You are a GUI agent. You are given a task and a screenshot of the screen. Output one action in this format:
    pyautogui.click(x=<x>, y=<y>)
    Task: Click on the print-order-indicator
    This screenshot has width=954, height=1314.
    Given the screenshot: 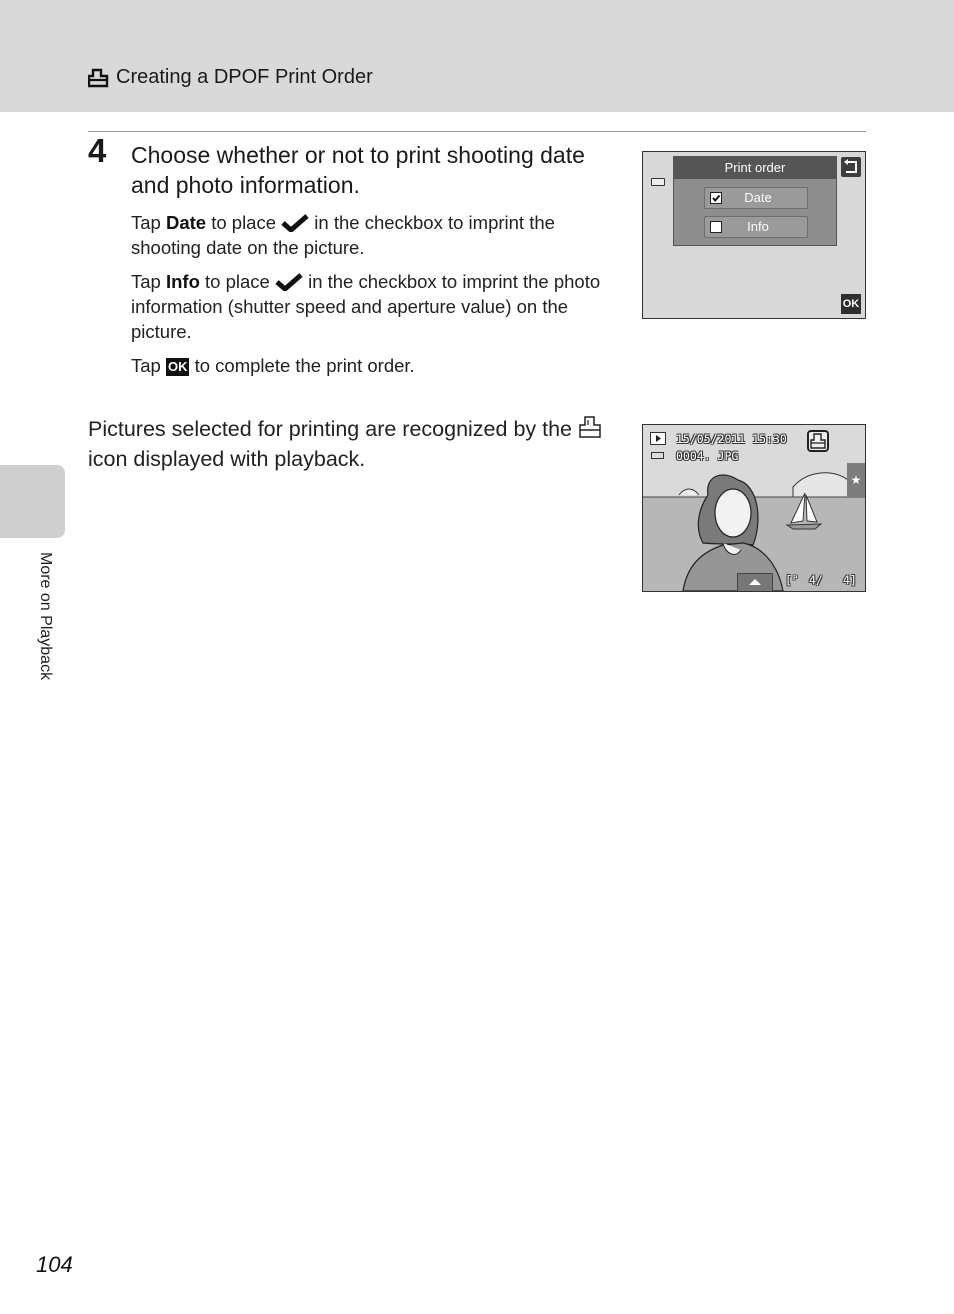 What is the action you would take?
    pyautogui.click(x=818, y=441)
    